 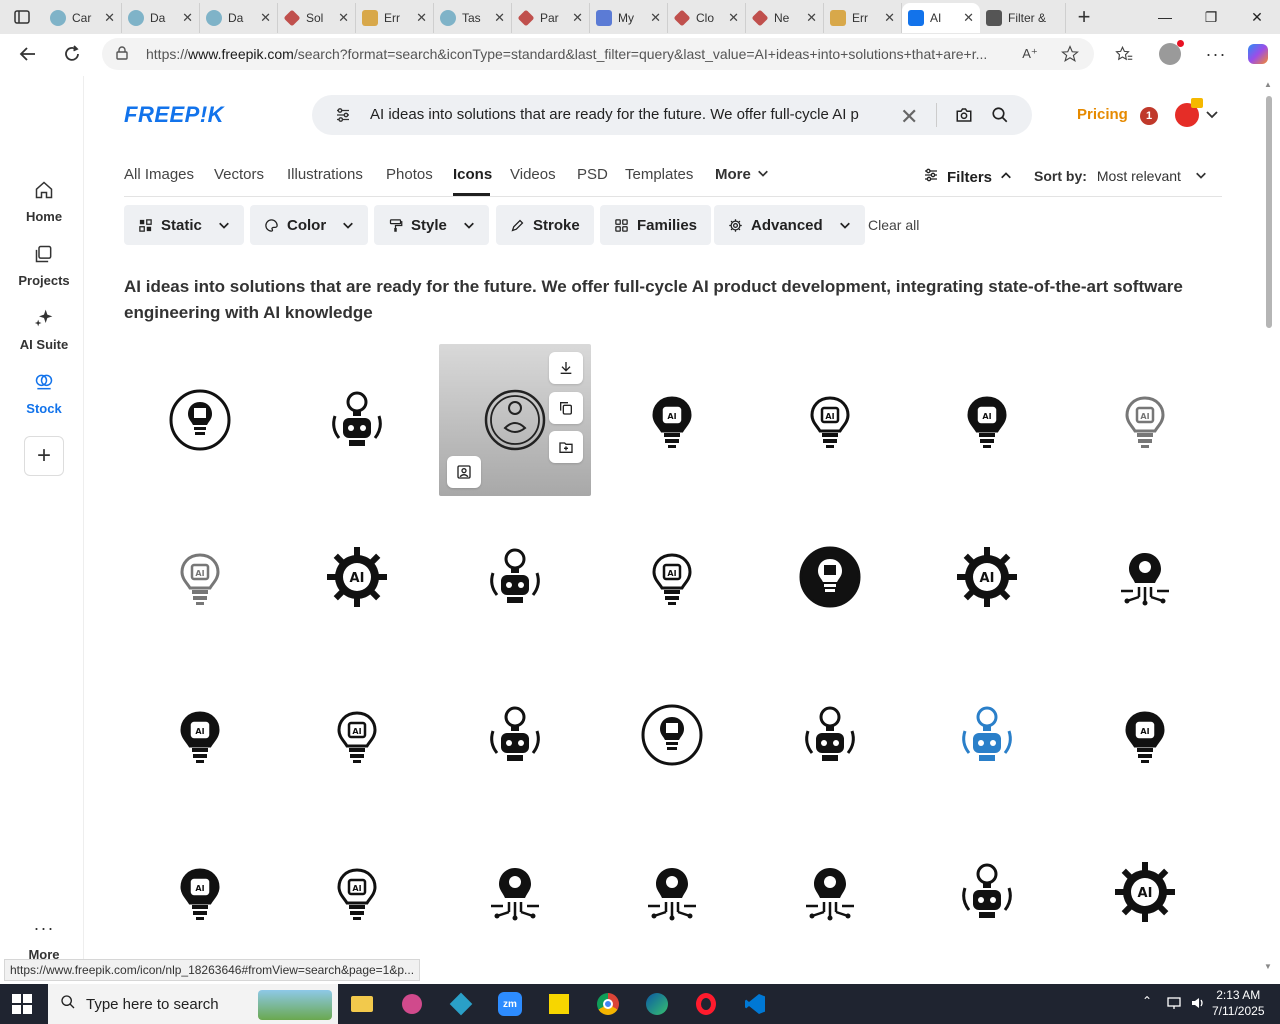 What do you see at coordinates (184, 225) in the screenshot?
I see `filter-static-button: Static` at bounding box center [184, 225].